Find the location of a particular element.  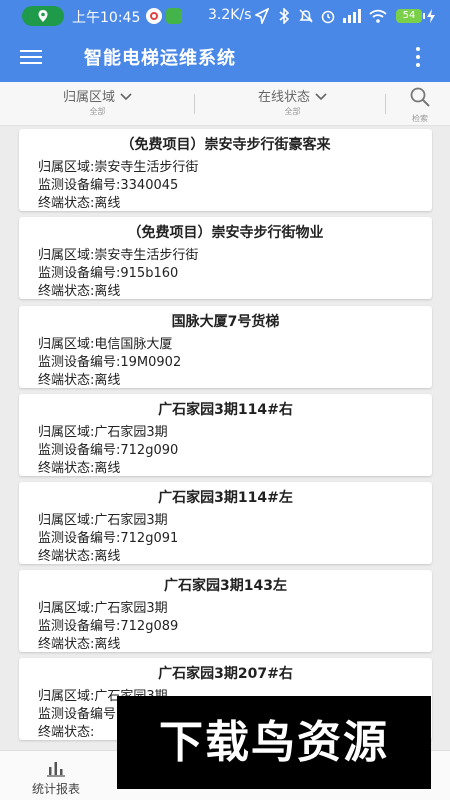

elevator-device-id: 监测设备编号:712g089 is located at coordinates (108, 626).